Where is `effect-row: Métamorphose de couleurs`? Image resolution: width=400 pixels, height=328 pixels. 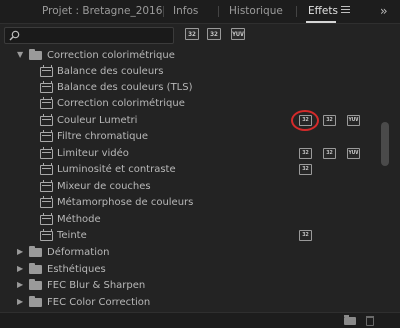 effect-row: Métamorphose de couleurs is located at coordinates (188, 203).